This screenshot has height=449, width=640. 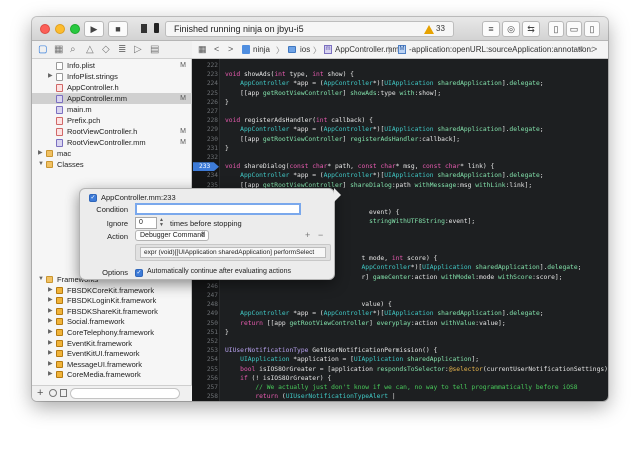 What do you see at coordinates (307, 235) in the screenshot?
I see `add-action-button: +` at bounding box center [307, 235].